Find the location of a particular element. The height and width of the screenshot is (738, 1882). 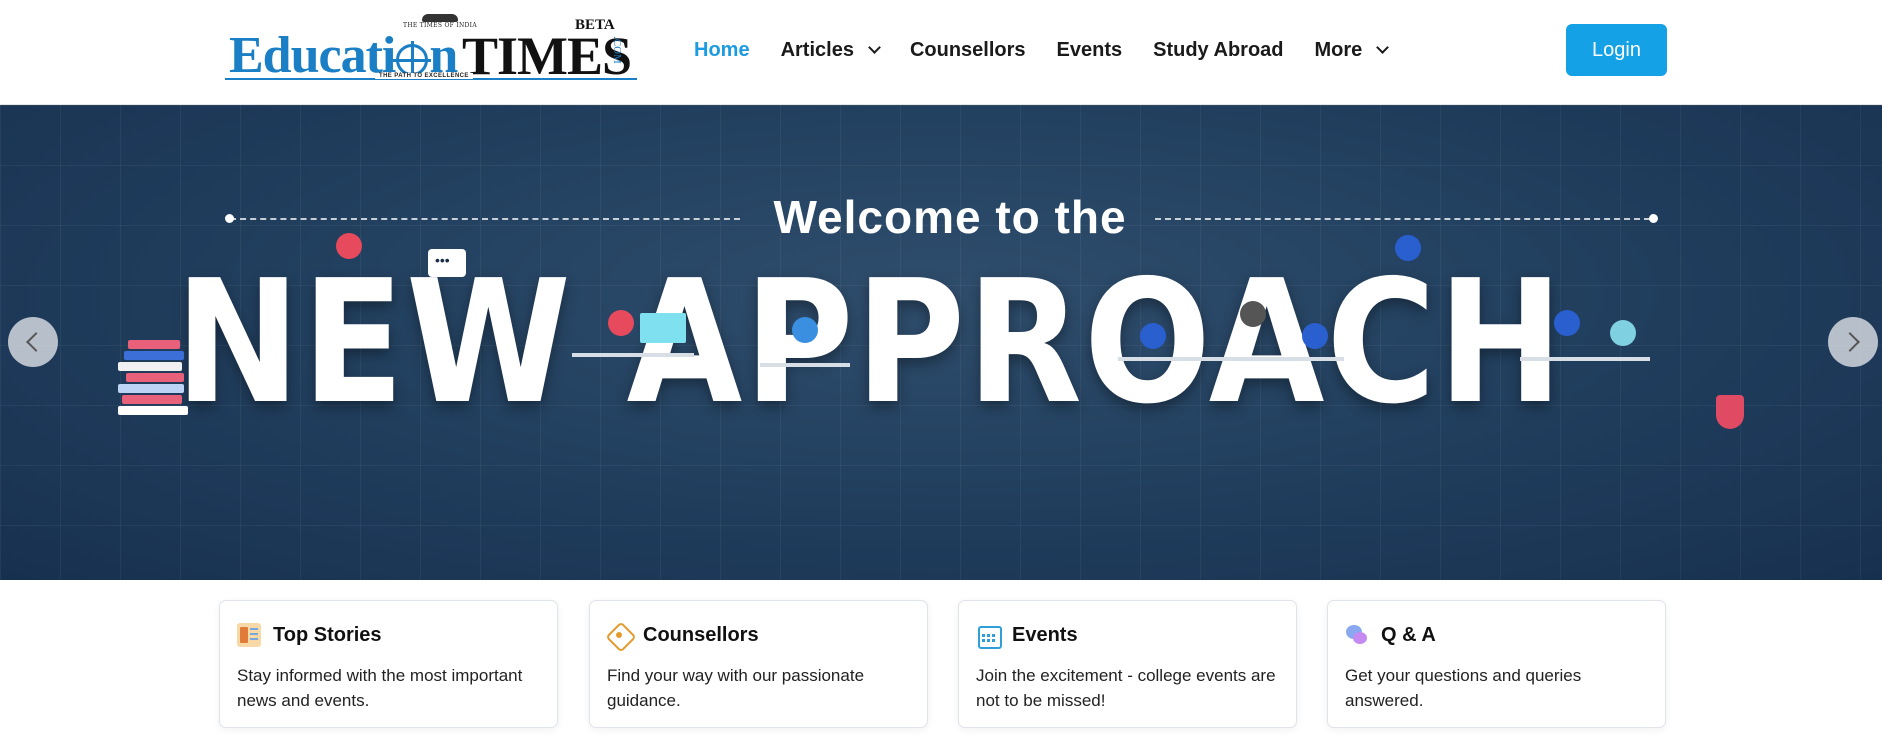

carousel-next-button is located at coordinates (1853, 342).